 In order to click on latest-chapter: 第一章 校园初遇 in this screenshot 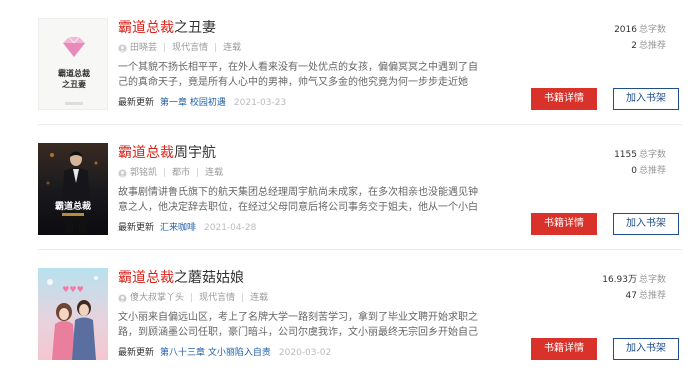, I will do `click(193, 103)`.